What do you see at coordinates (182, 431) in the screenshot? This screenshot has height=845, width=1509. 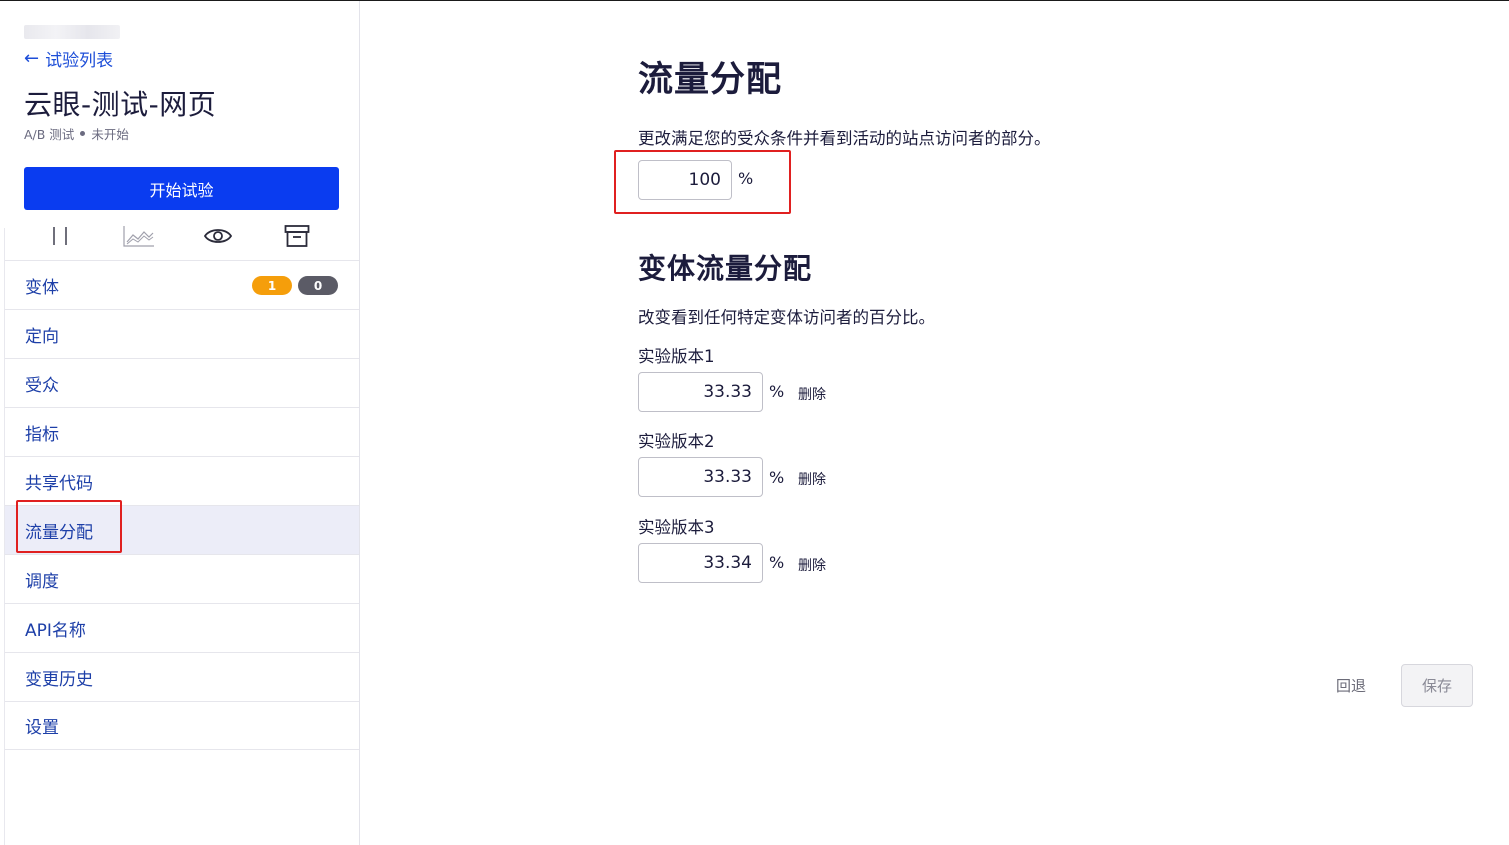 I see `nav-item-metrics: 指标` at bounding box center [182, 431].